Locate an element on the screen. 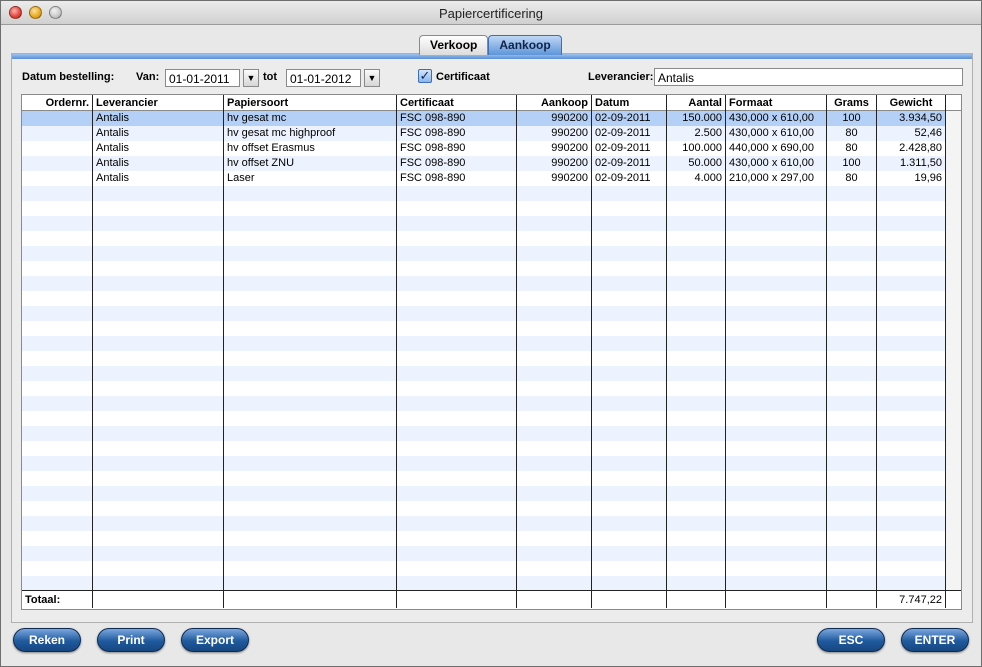 The image size is (982, 667). col-header-leverancier: Leverancier is located at coordinates (158, 103).